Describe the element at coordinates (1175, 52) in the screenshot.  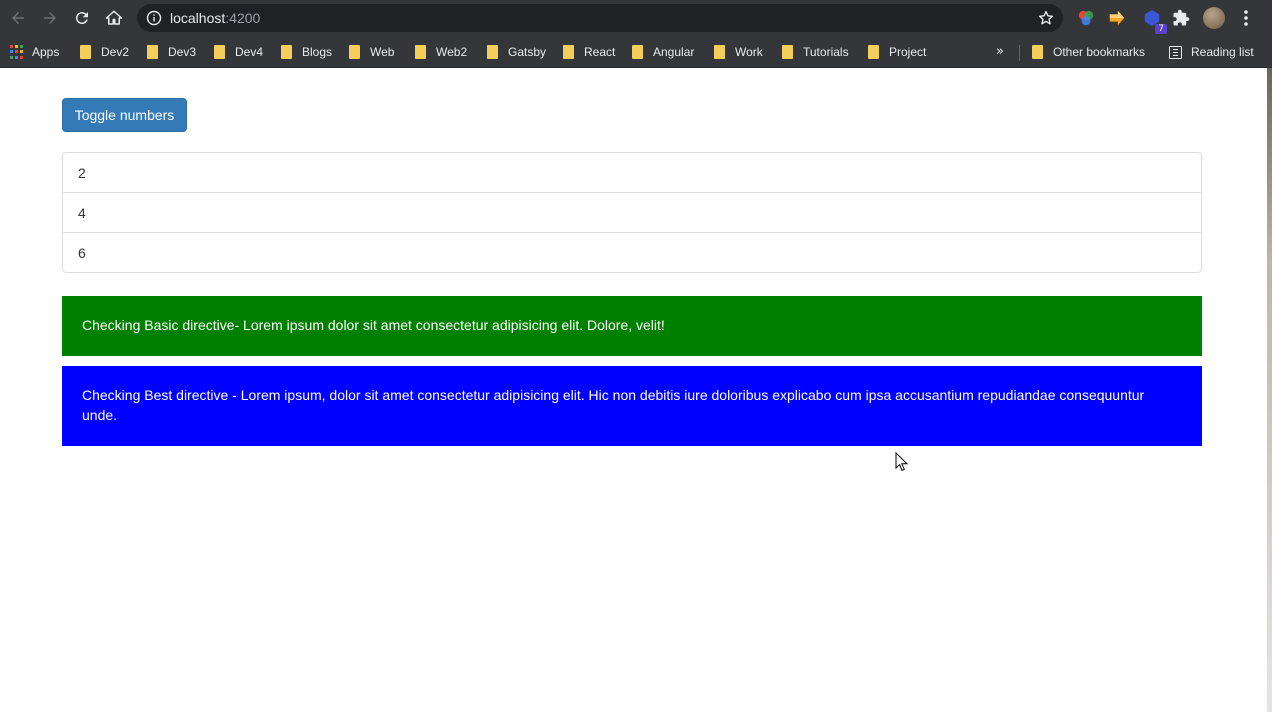
I see `reading-list-icon` at that location.